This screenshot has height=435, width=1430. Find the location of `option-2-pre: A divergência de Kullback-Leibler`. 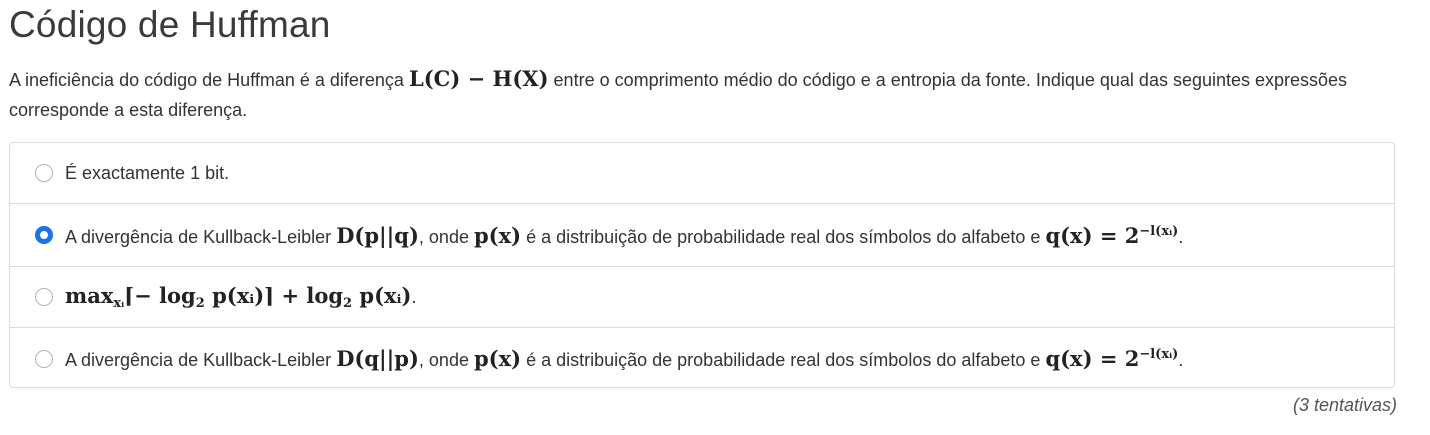

option-2-pre: A divergência de Kullback-Leibler is located at coordinates (198, 236).